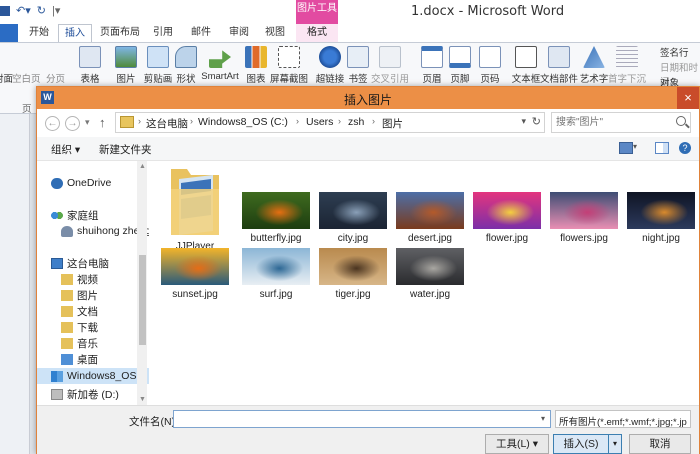 The width and height of the screenshot is (700, 454). I want to click on list-item: desert.jpg, so click(430, 218).